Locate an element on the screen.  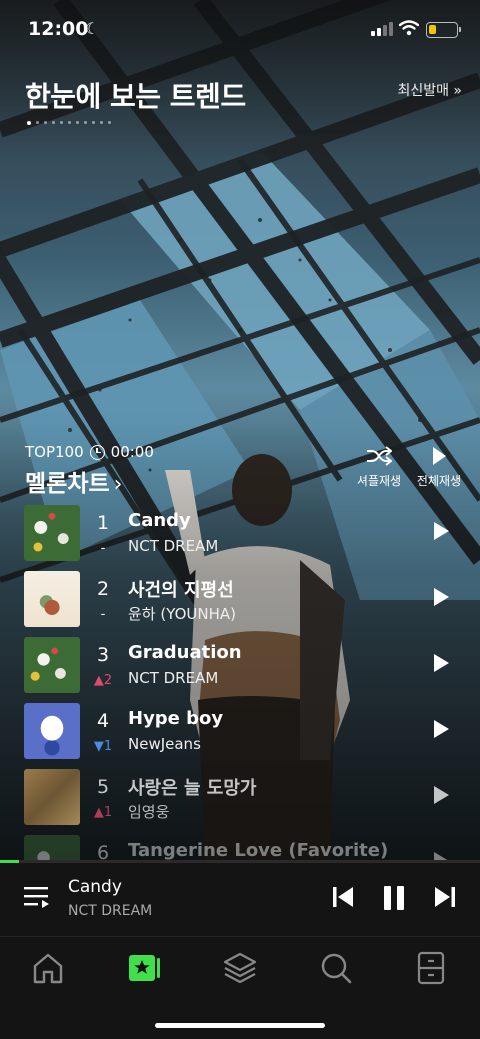
now-playing-title: Candy is located at coordinates (95, 887).